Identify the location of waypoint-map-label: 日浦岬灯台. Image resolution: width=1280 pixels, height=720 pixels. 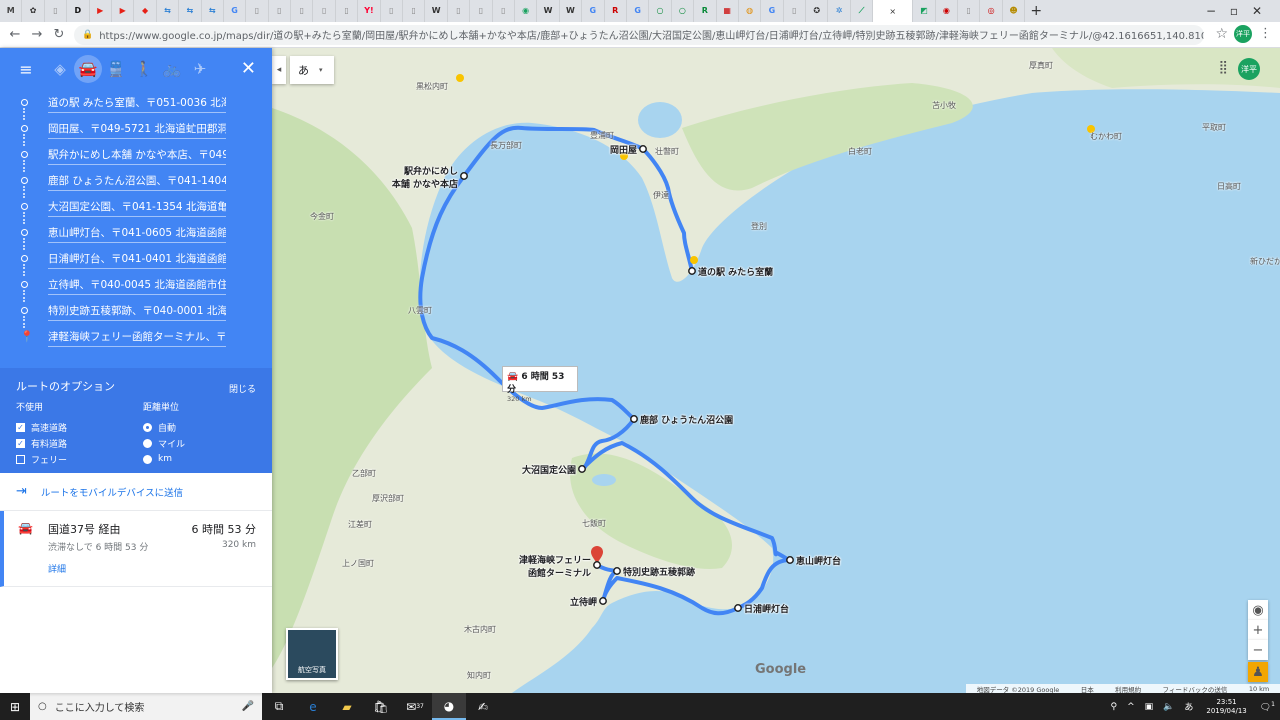
(766, 608).